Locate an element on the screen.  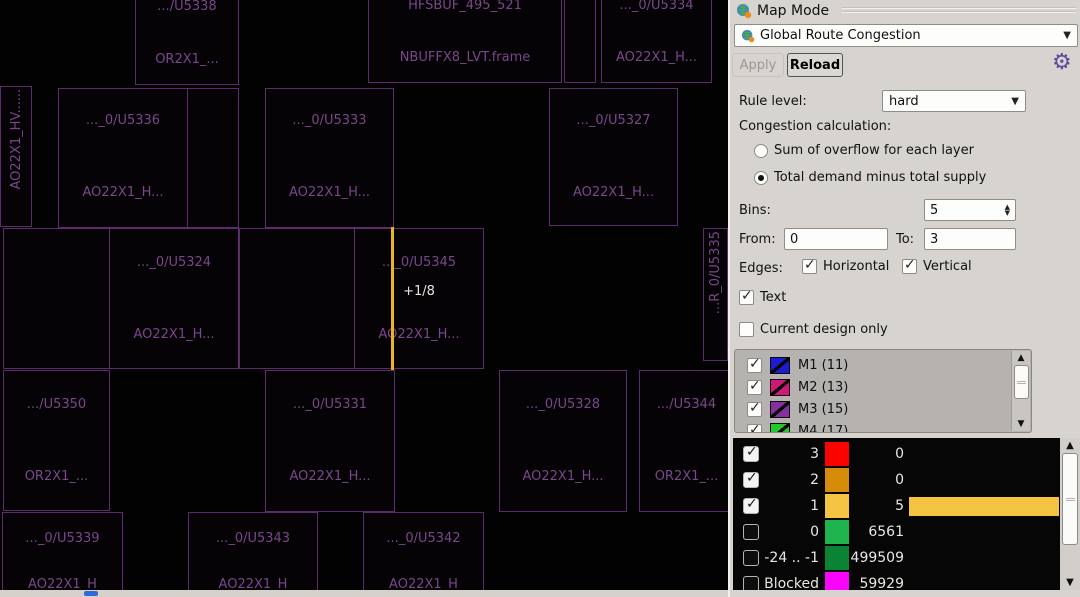
map-mode-select: Global Route Congestion ▼ is located at coordinates (906, 35).